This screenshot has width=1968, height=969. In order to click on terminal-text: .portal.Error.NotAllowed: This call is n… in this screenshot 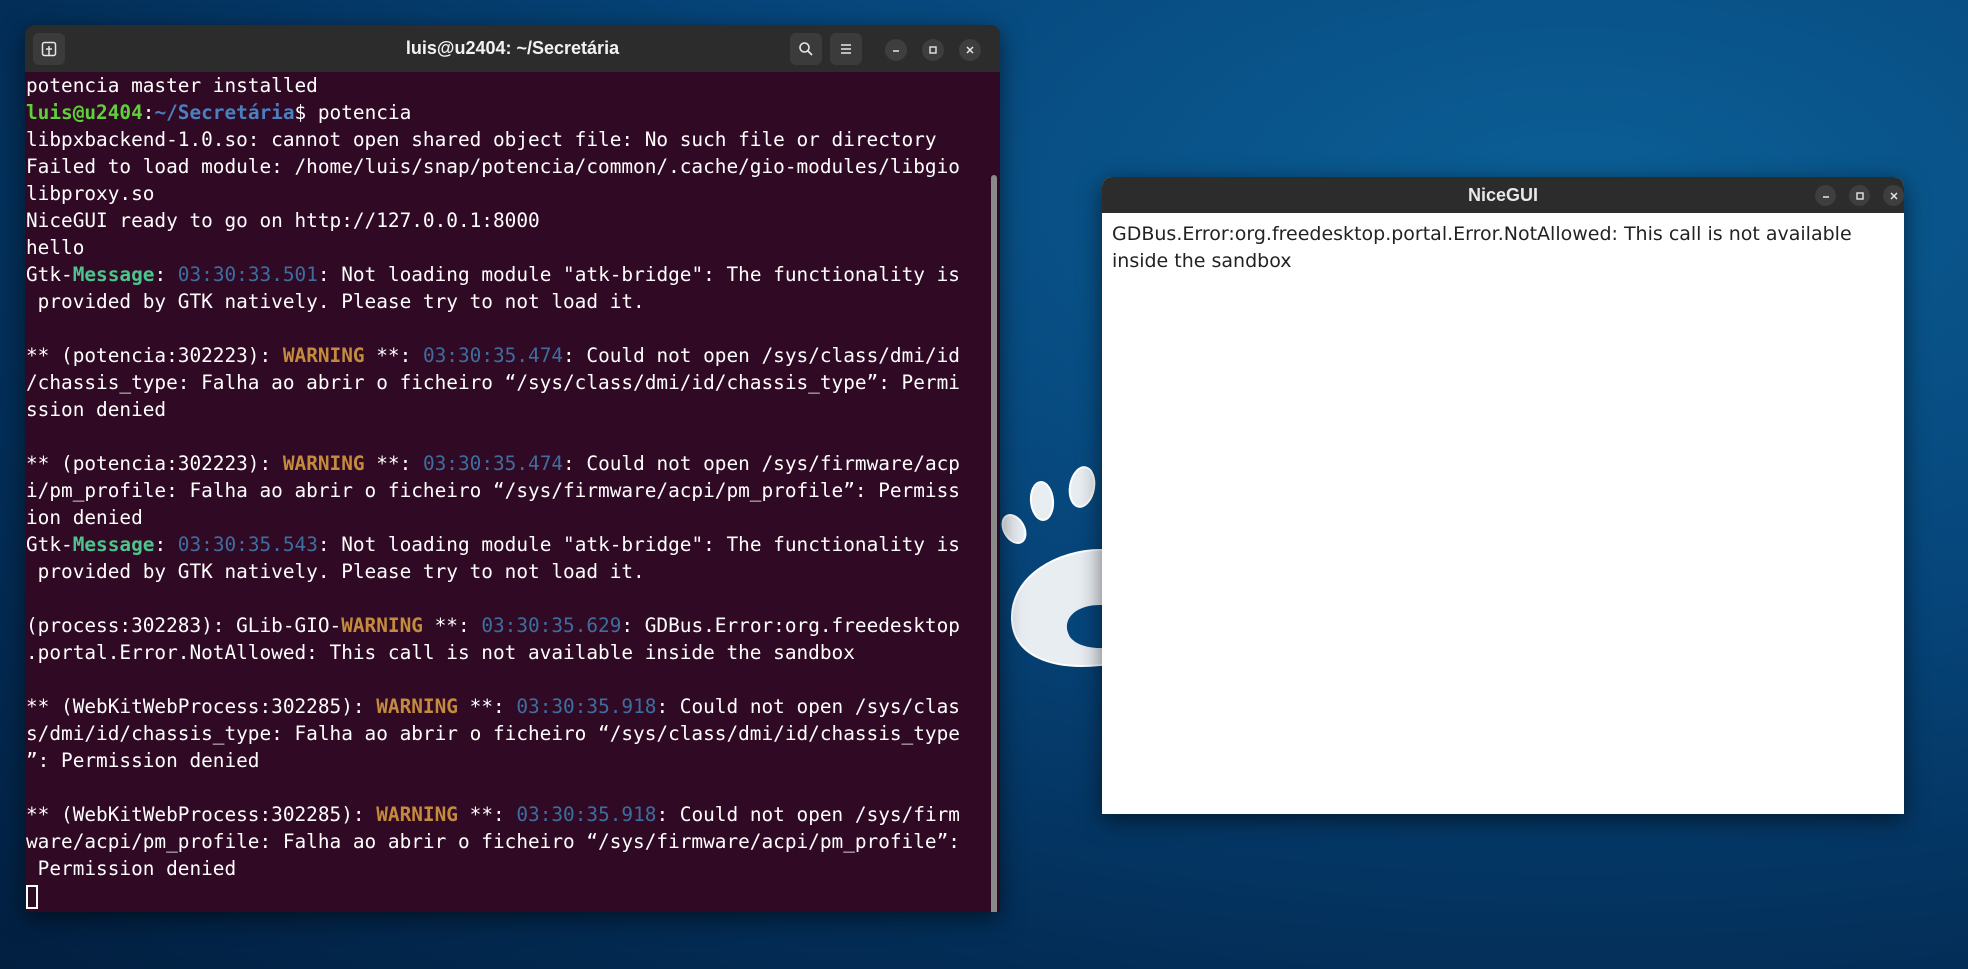, I will do `click(440, 652)`.